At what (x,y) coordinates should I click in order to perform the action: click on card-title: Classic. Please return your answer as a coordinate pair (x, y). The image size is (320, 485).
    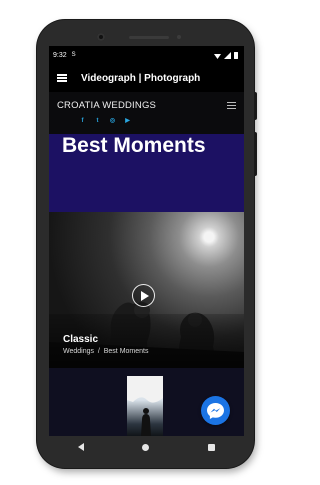
    Looking at the image, I should click on (80, 339).